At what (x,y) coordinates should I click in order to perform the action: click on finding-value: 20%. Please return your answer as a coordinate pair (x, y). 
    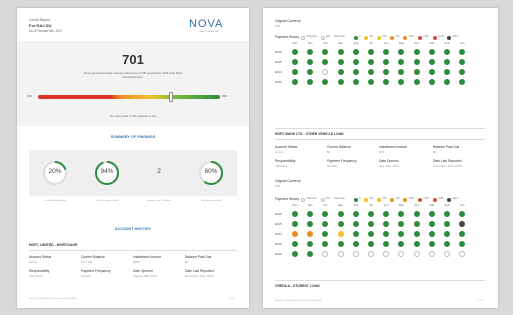
    Looking at the image, I should click on (55, 171).